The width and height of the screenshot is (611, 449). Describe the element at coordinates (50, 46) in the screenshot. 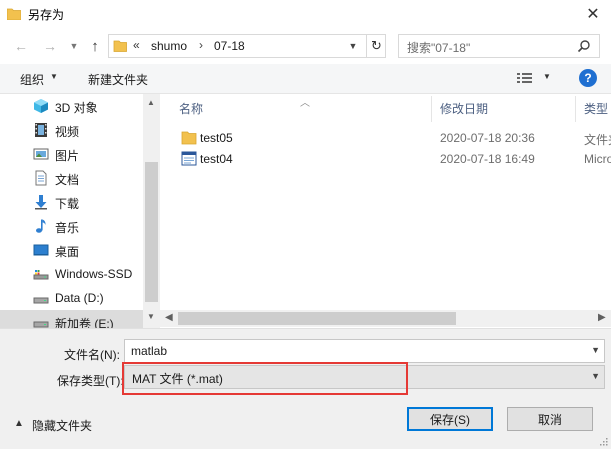

I see `forward-arrow-icon: →` at that location.